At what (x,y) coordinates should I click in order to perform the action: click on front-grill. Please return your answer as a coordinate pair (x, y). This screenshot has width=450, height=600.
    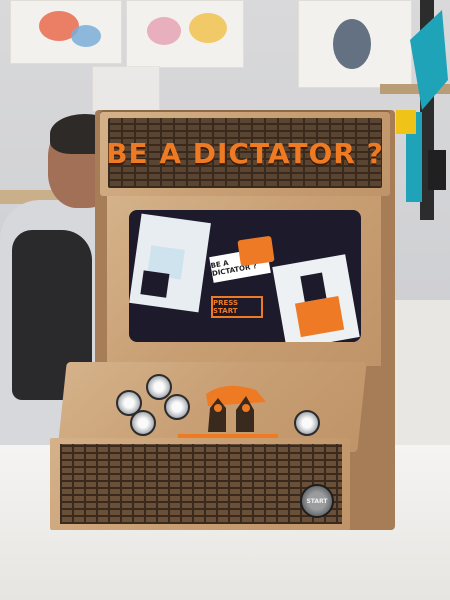
    Looking at the image, I should click on (201, 484).